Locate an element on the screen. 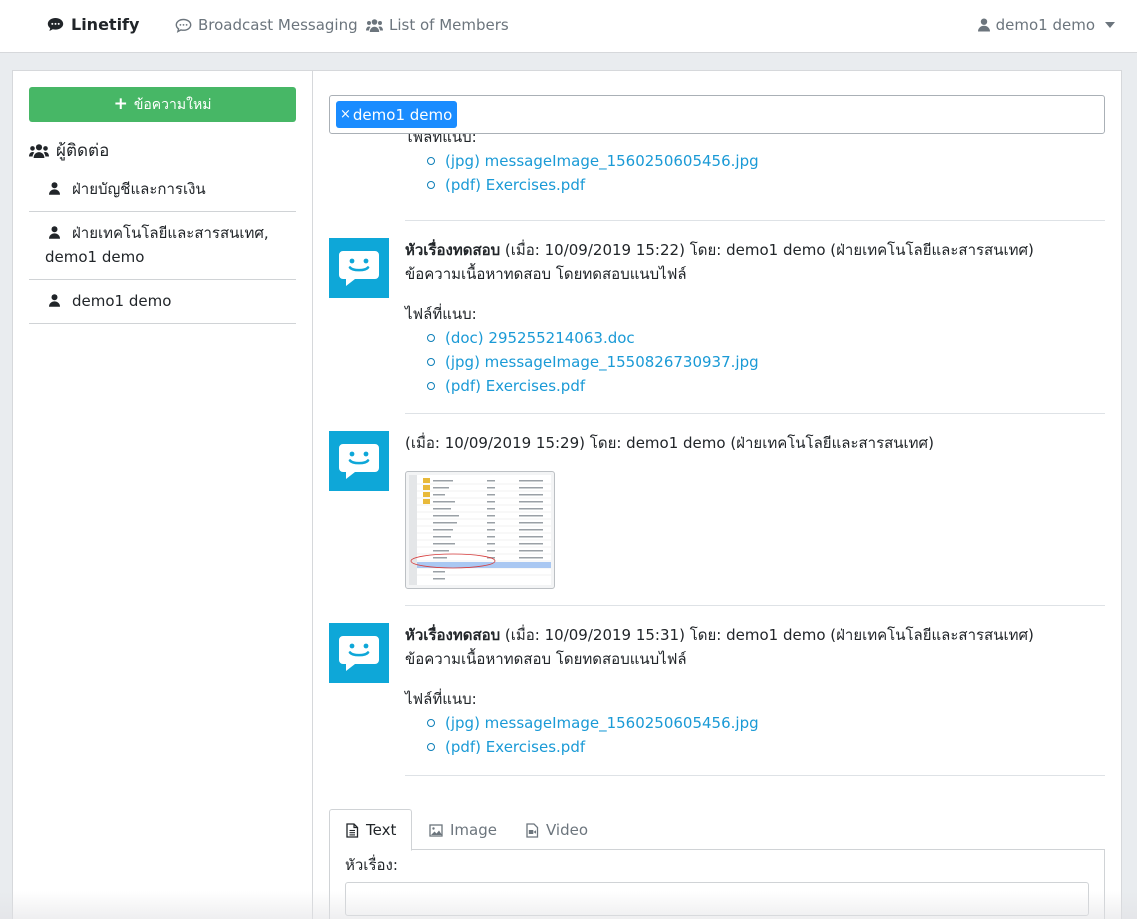  contact-item: ฝ่ายเทคโนโลยีและสารสนเทศ, demo1 demo is located at coordinates (162, 246).